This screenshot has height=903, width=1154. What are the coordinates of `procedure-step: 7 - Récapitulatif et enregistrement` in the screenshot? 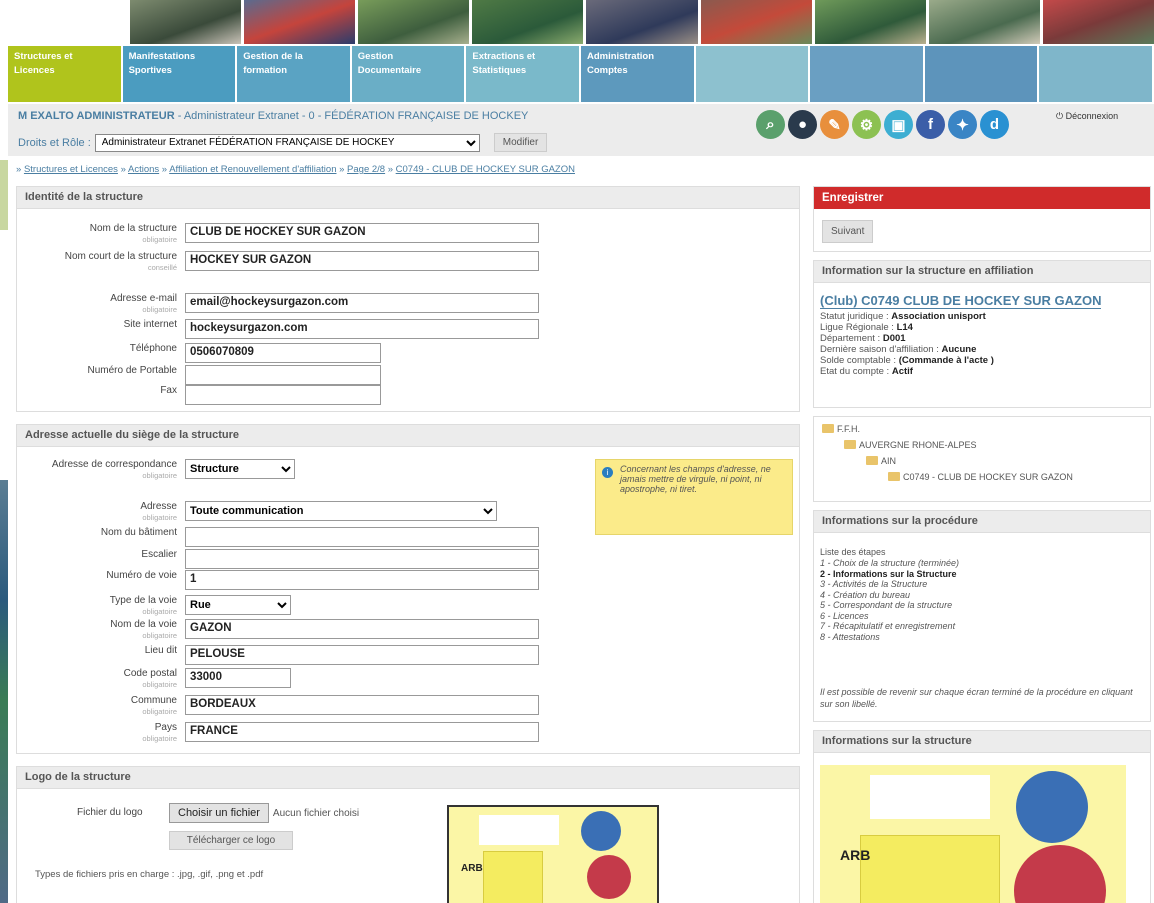 It's located at (889, 626).